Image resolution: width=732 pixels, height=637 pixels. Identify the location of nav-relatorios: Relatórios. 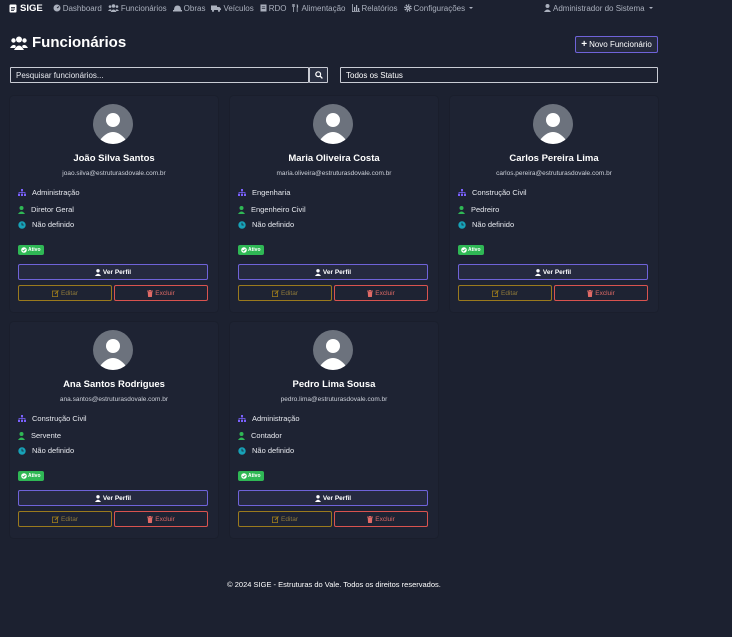
(374, 8).